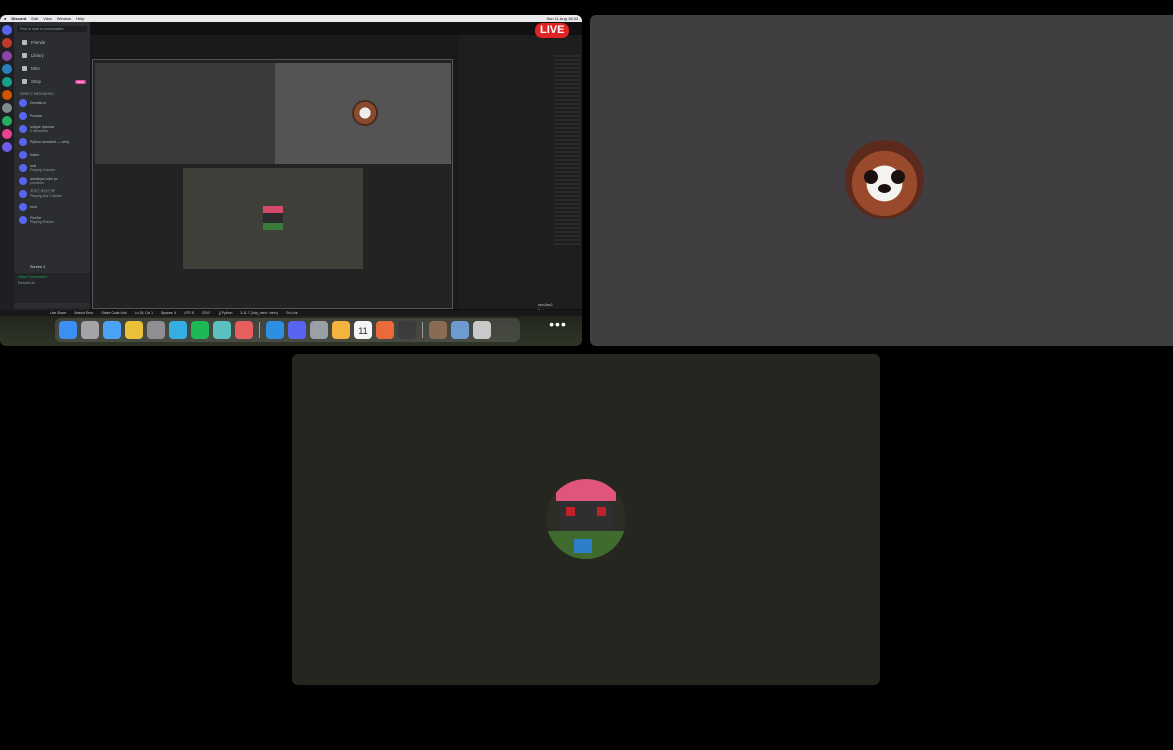  I want to click on dm-name: hutes, so click(34, 154).